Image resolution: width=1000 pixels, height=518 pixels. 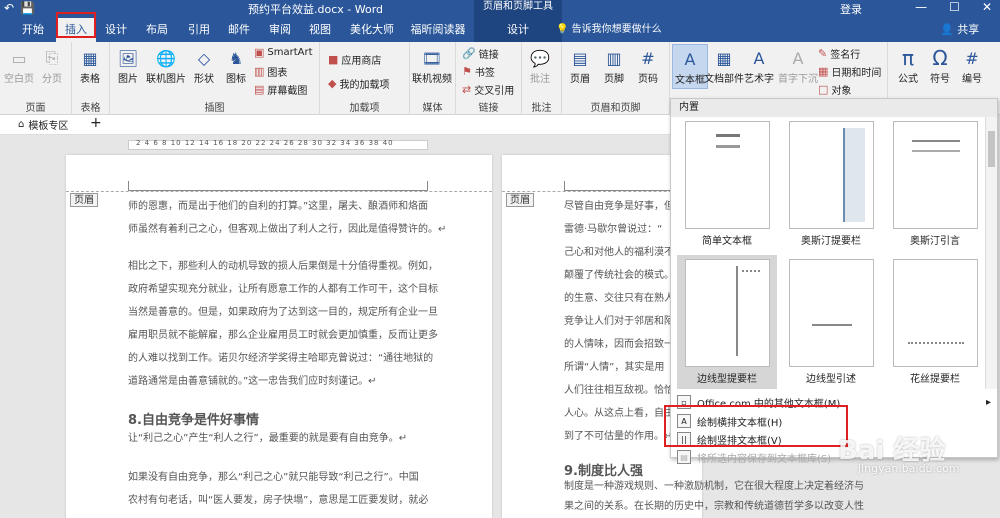 I want to click on dropcap-button: A 首字下沉, so click(x=798, y=66).